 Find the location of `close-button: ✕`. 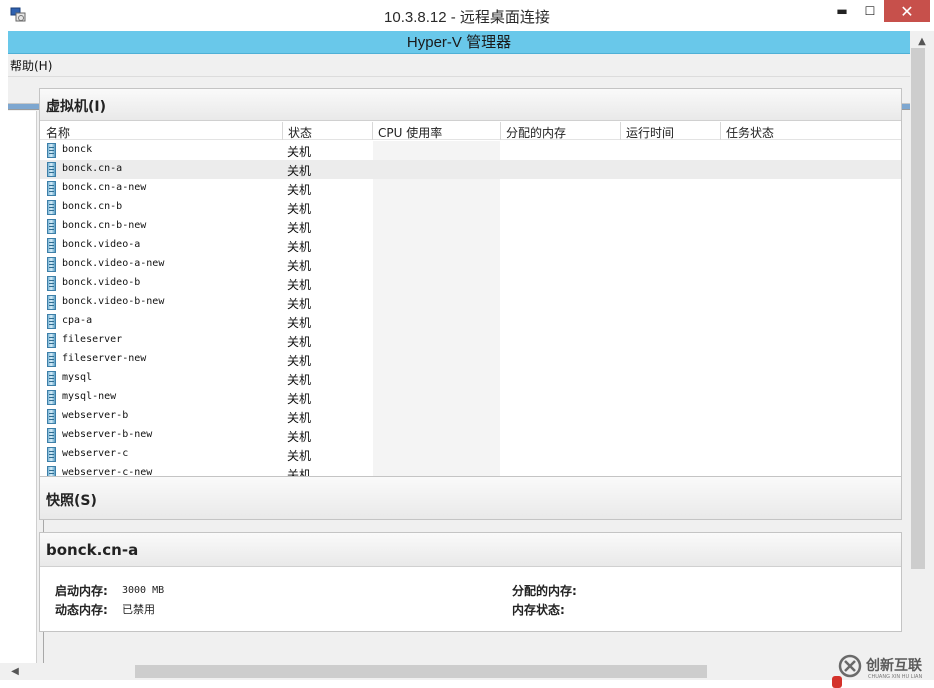

close-button: ✕ is located at coordinates (907, 11).